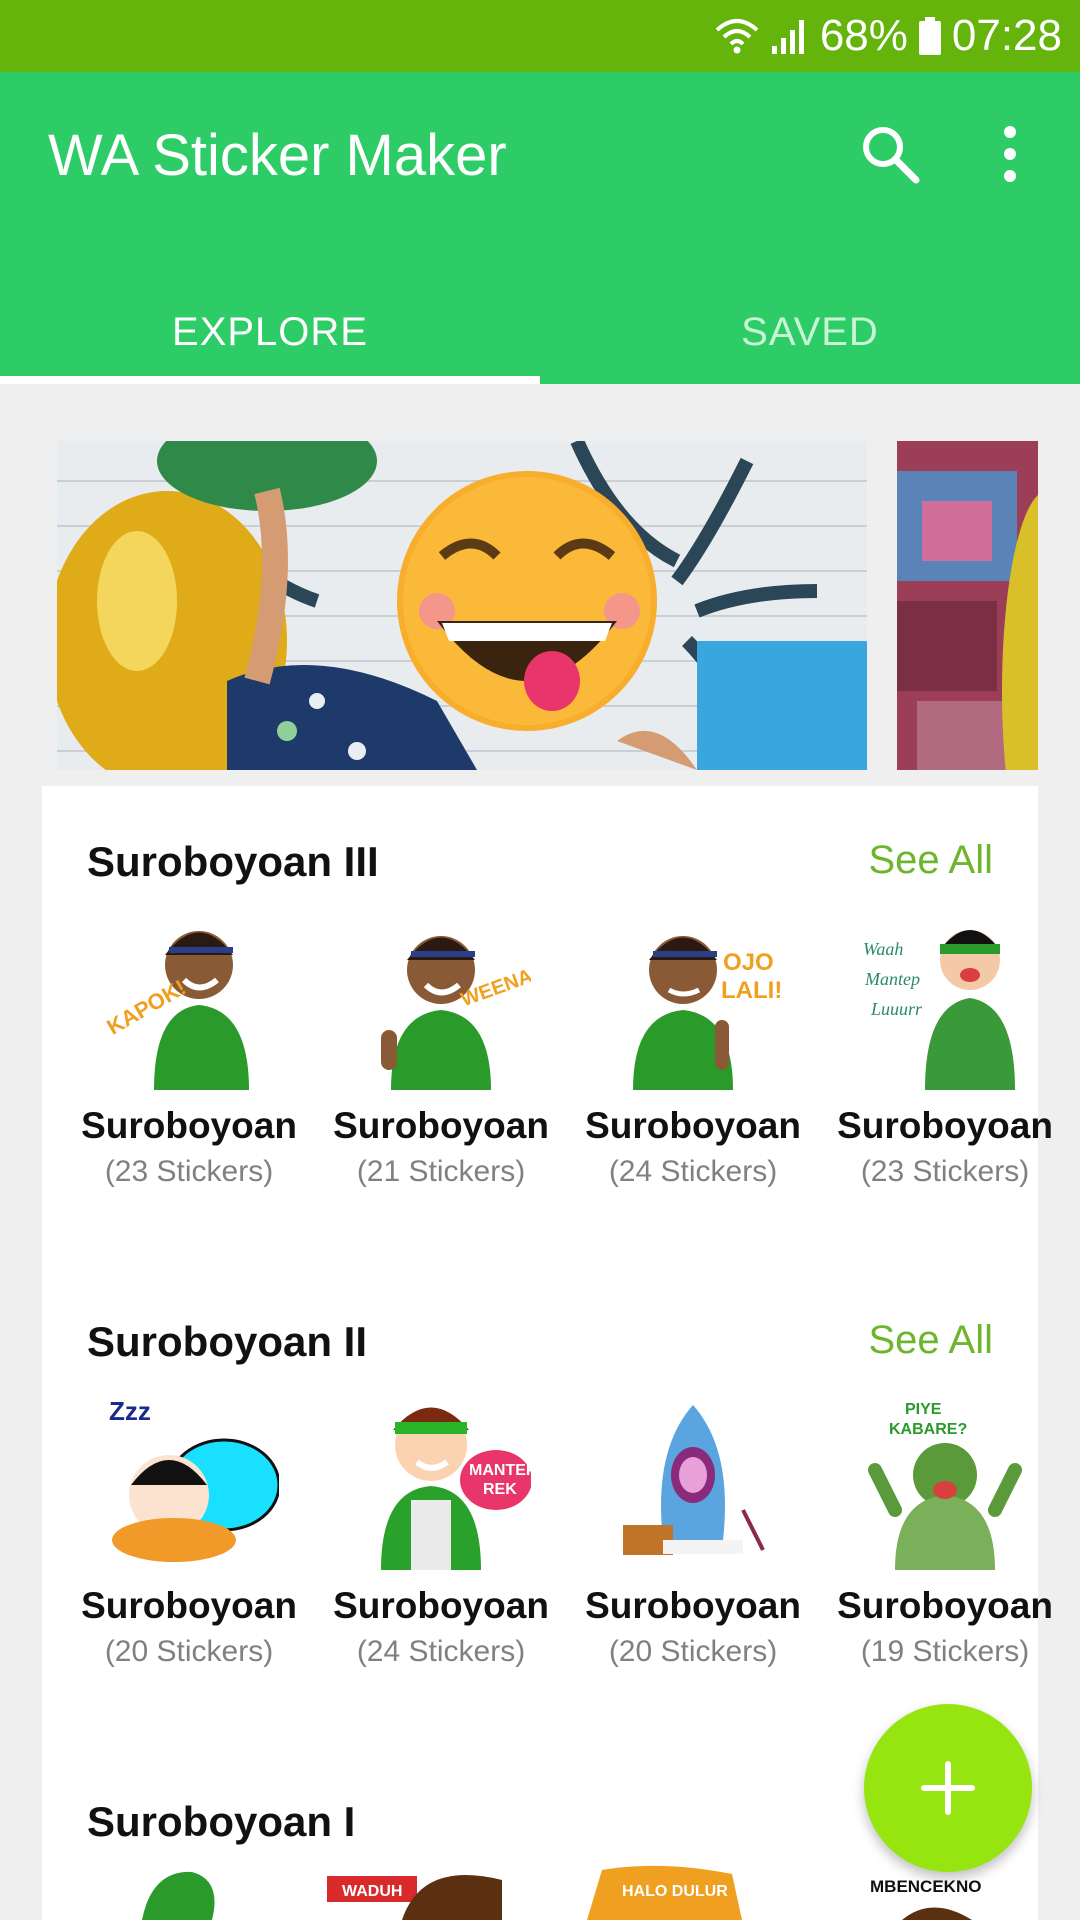 The image size is (1080, 1920). I want to click on svg-text: LALI!, so click(751, 990).